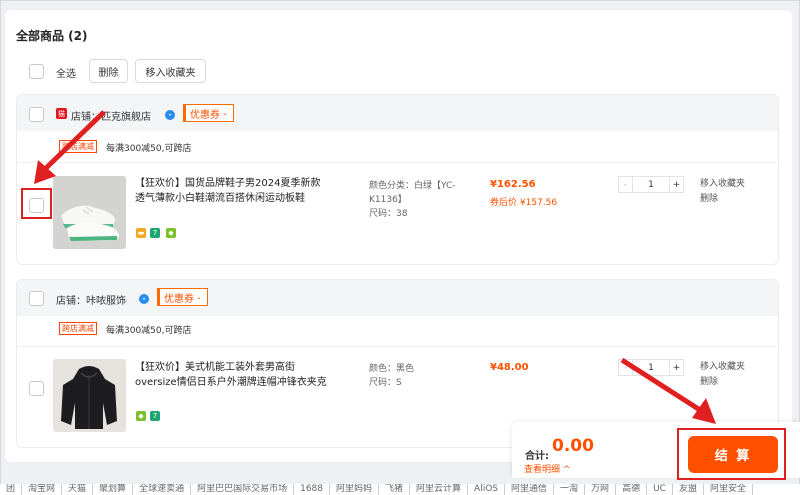 The height and width of the screenshot is (495, 800). What do you see at coordinates (243, 489) in the screenshot?
I see `footer-link: 阿里巴巴国际交易市场` at bounding box center [243, 489].